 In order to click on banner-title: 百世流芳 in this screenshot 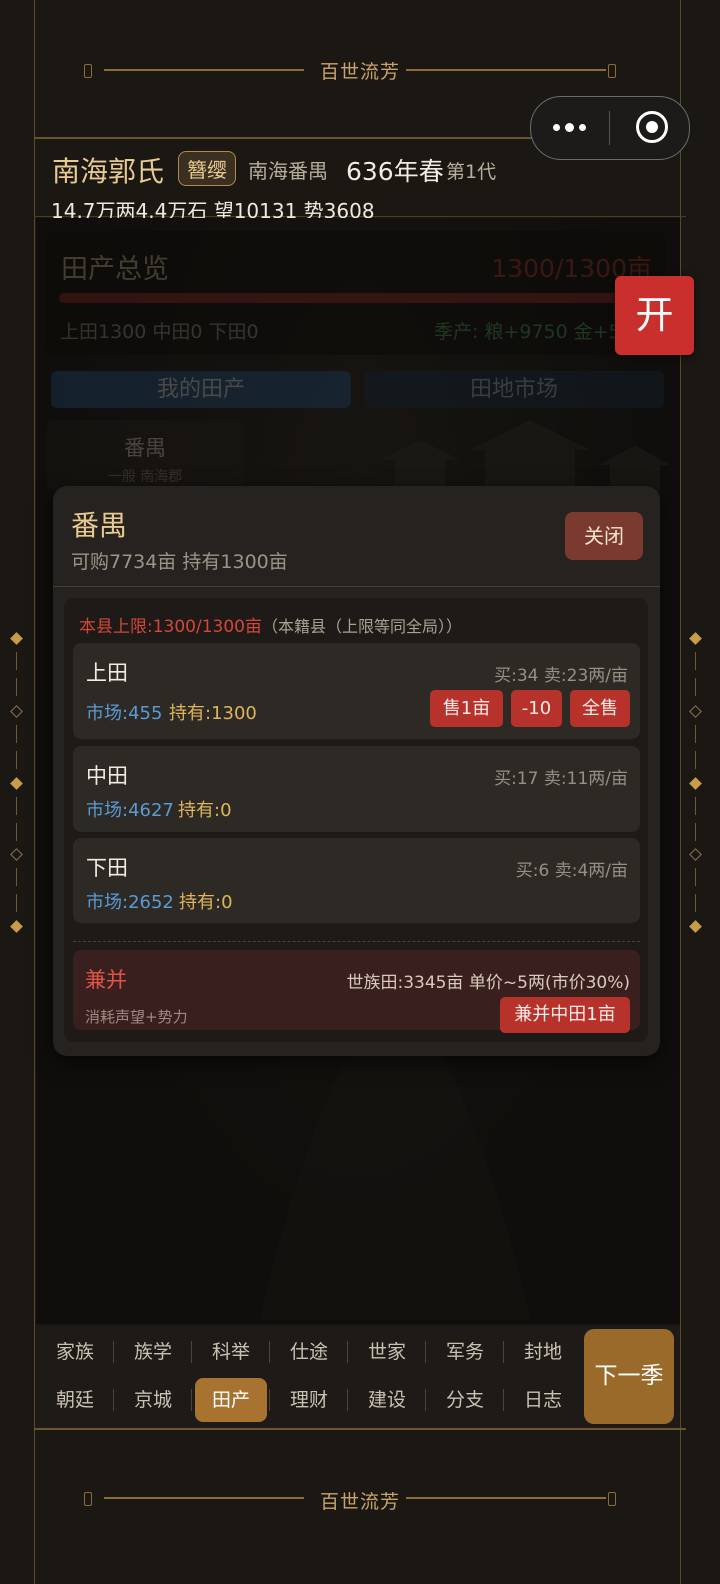, I will do `click(359, 71)`.